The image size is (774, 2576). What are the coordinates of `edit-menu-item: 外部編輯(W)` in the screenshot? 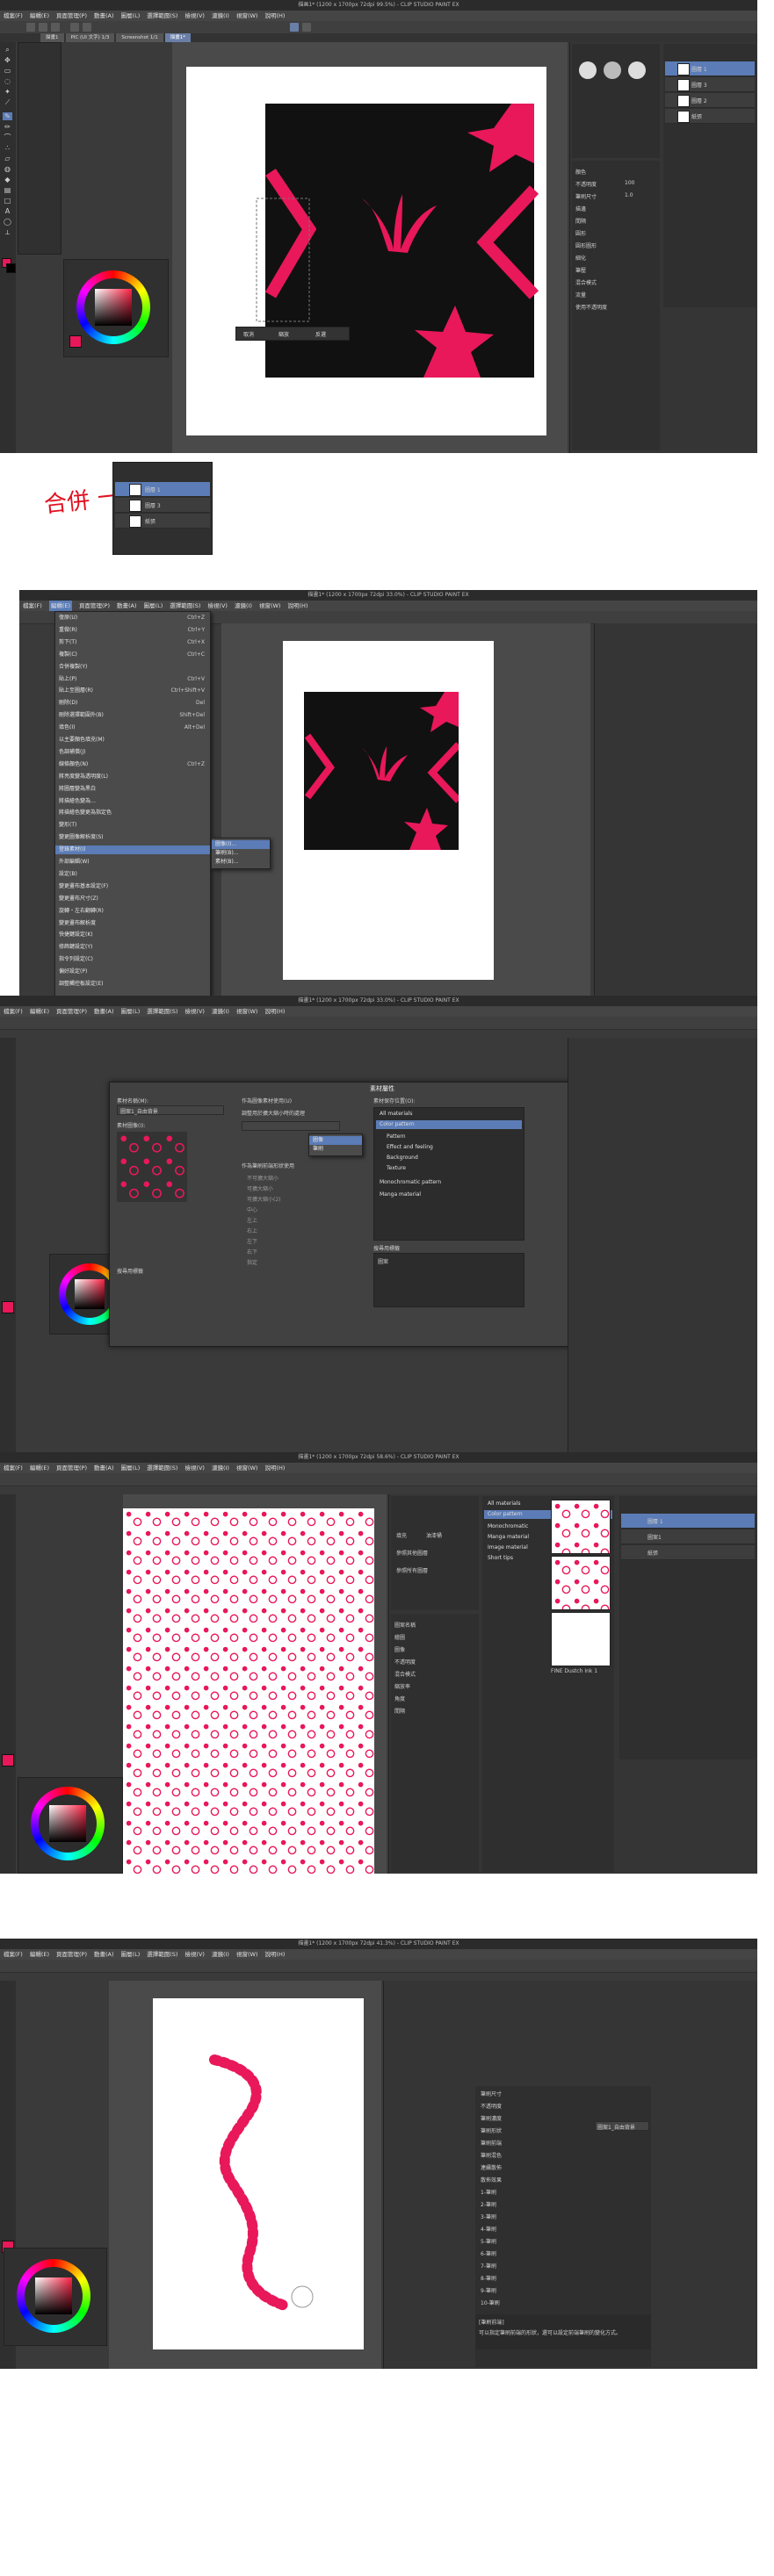 It's located at (133, 862).